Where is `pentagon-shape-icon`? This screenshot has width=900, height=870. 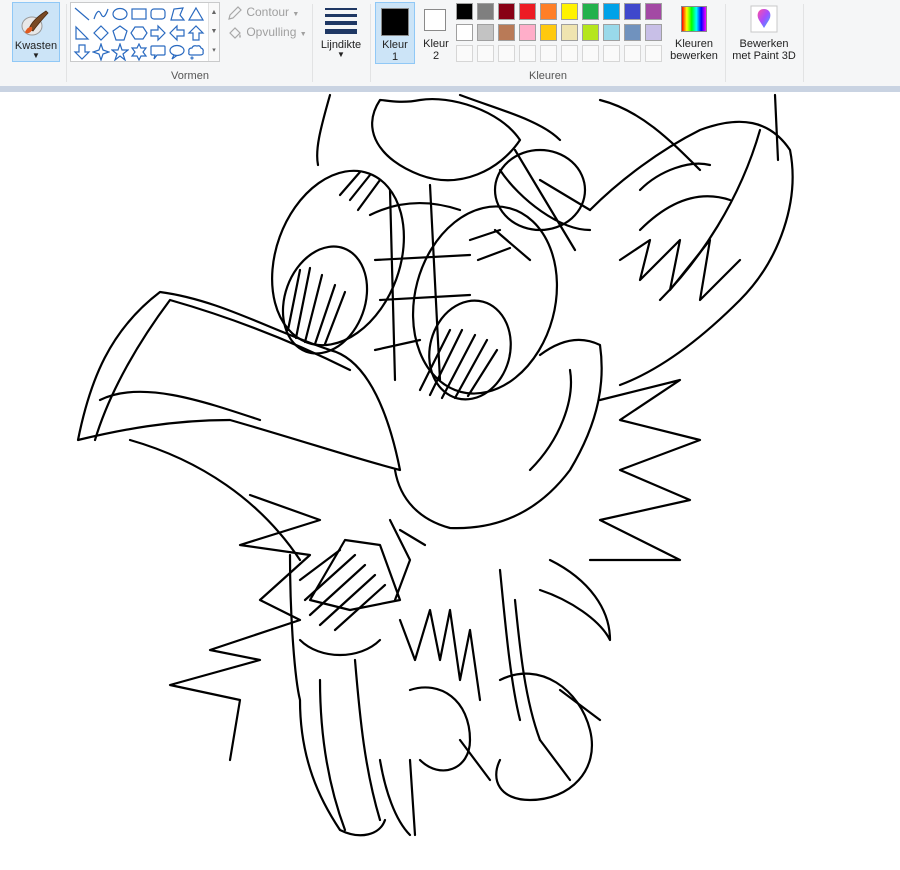 pentagon-shape-icon is located at coordinates (120, 33).